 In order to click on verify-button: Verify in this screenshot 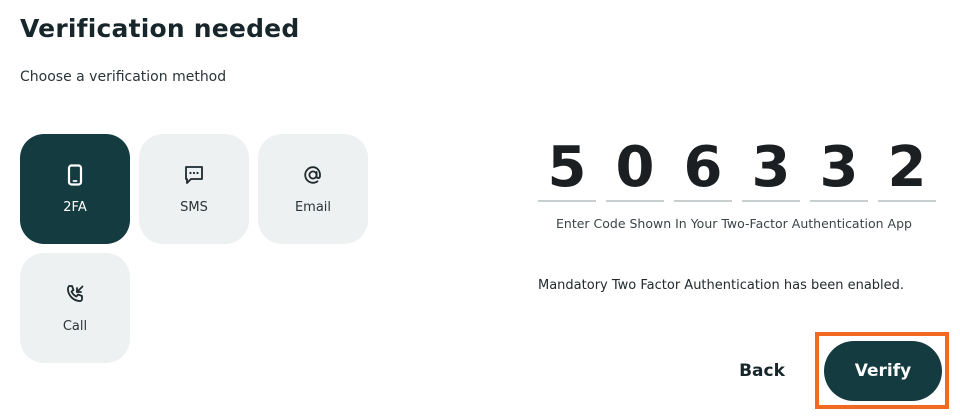, I will do `click(883, 371)`.